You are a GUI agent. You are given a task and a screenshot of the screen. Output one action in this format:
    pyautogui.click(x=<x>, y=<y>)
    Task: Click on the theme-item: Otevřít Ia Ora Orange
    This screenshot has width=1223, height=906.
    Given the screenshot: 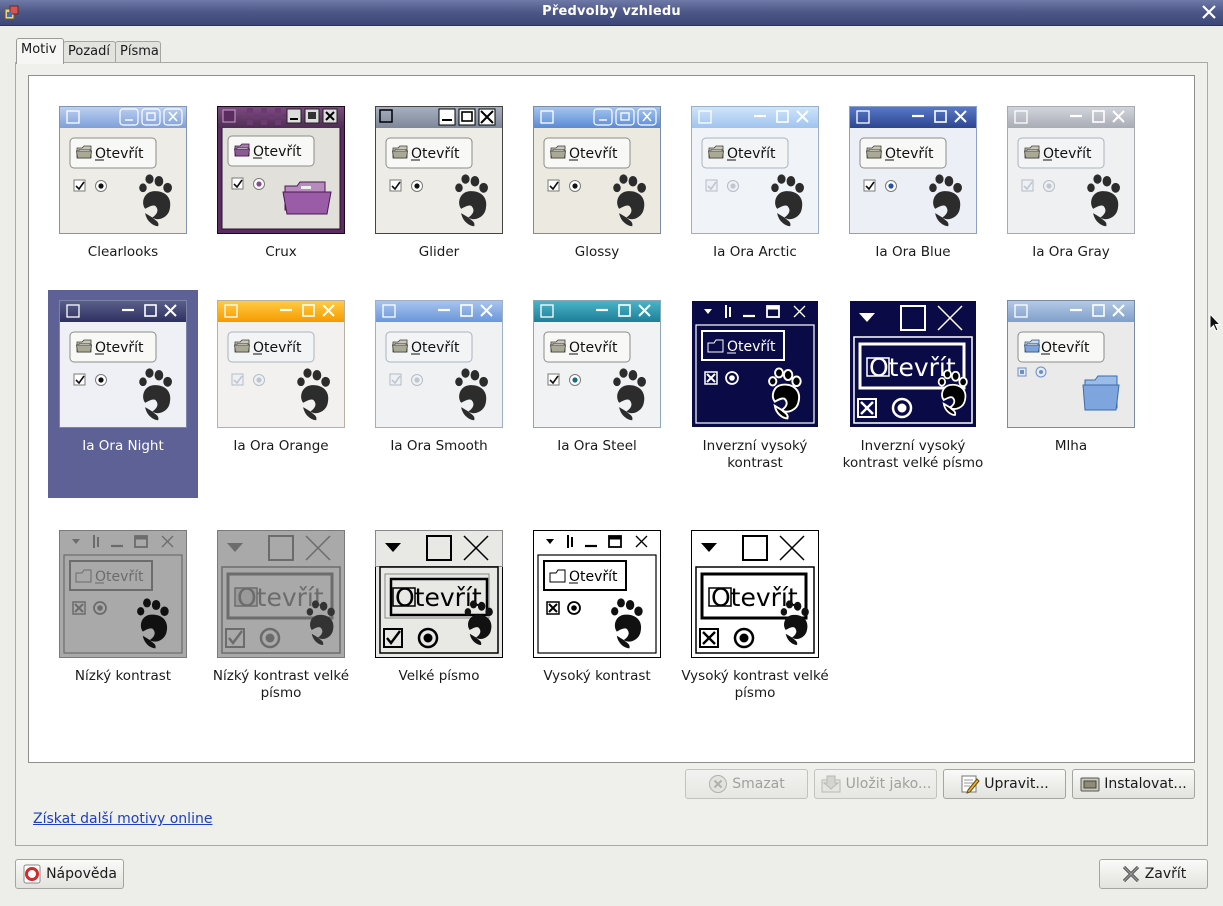 What is the action you would take?
    pyautogui.click(x=281, y=394)
    